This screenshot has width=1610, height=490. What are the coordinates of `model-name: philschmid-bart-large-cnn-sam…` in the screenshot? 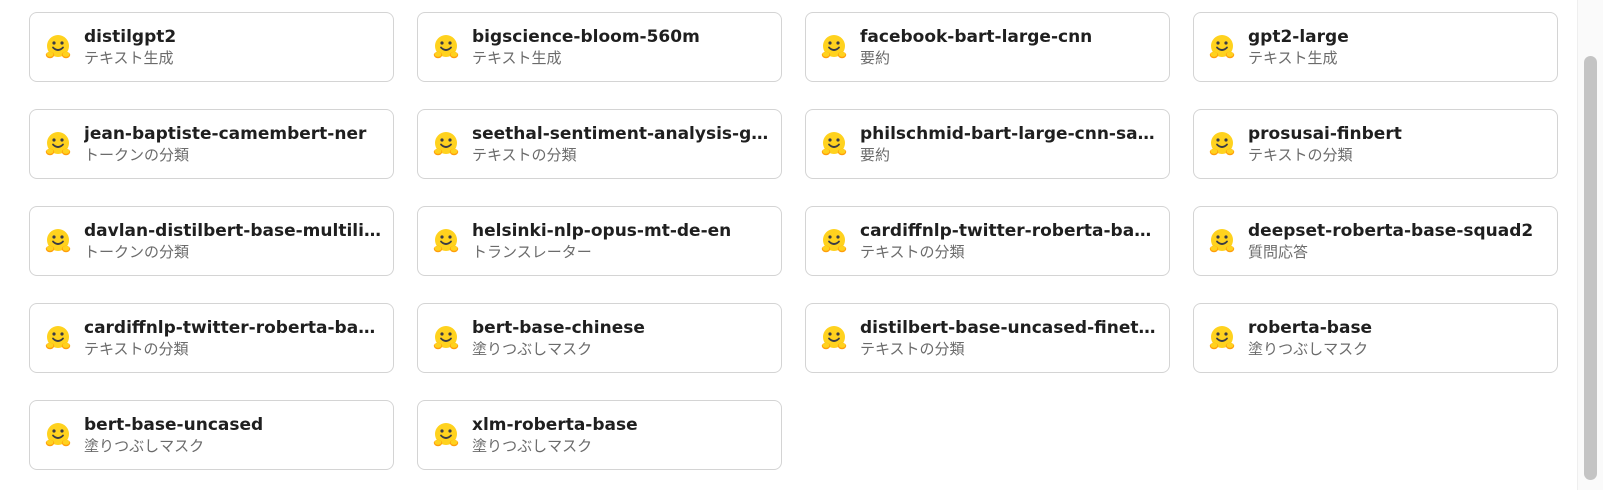 It's located at (1009, 133).